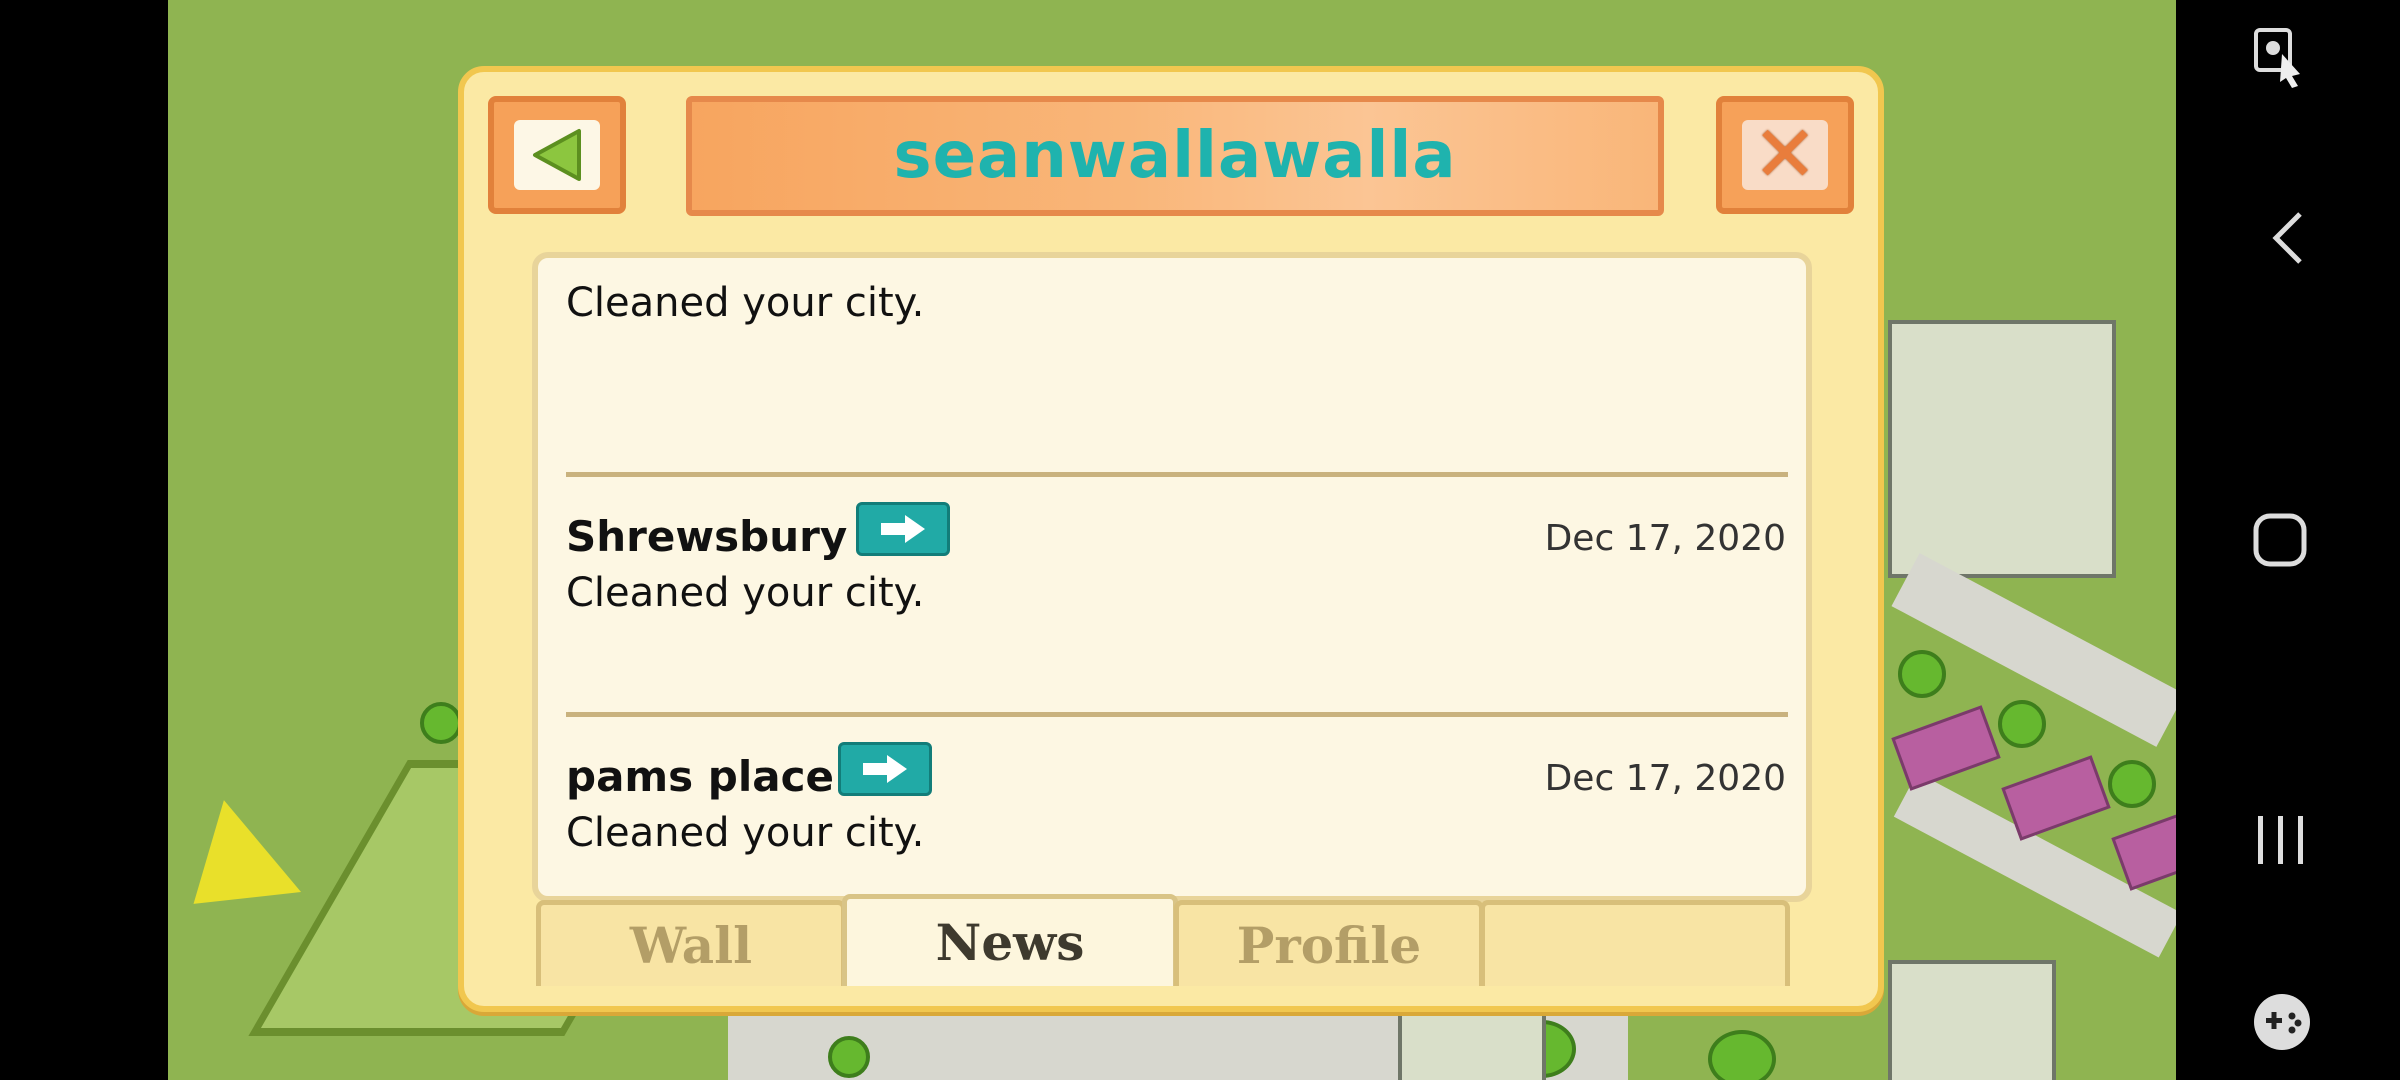 The width and height of the screenshot is (2400, 1080). I want to click on close-button: ✕, so click(1785, 155).